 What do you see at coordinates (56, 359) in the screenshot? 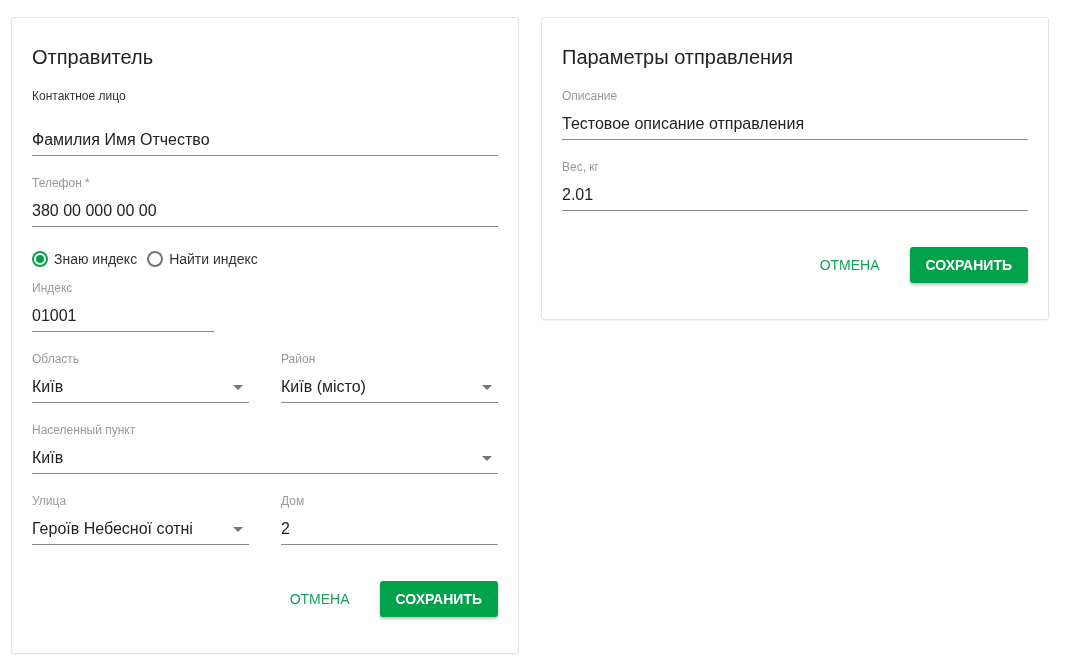
I see `field-label: Область` at bounding box center [56, 359].